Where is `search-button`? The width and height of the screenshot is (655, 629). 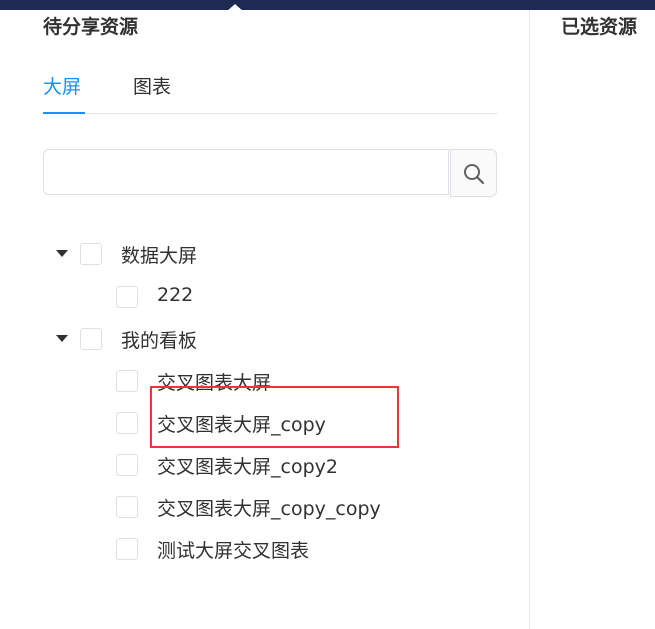 search-button is located at coordinates (473, 173).